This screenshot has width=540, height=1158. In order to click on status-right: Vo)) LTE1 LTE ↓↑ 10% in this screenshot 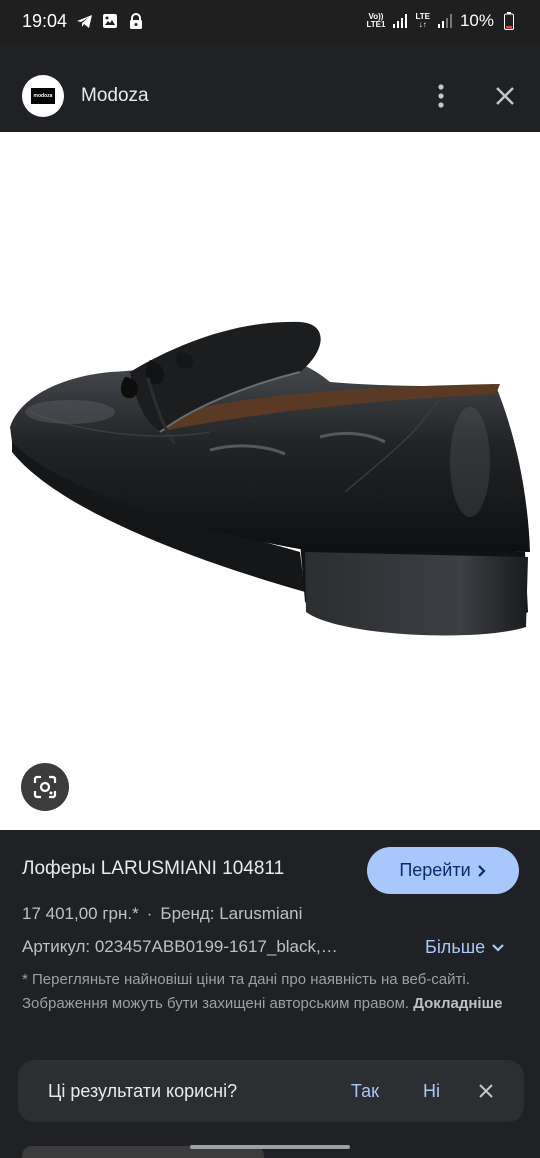, I will do `click(442, 21)`.